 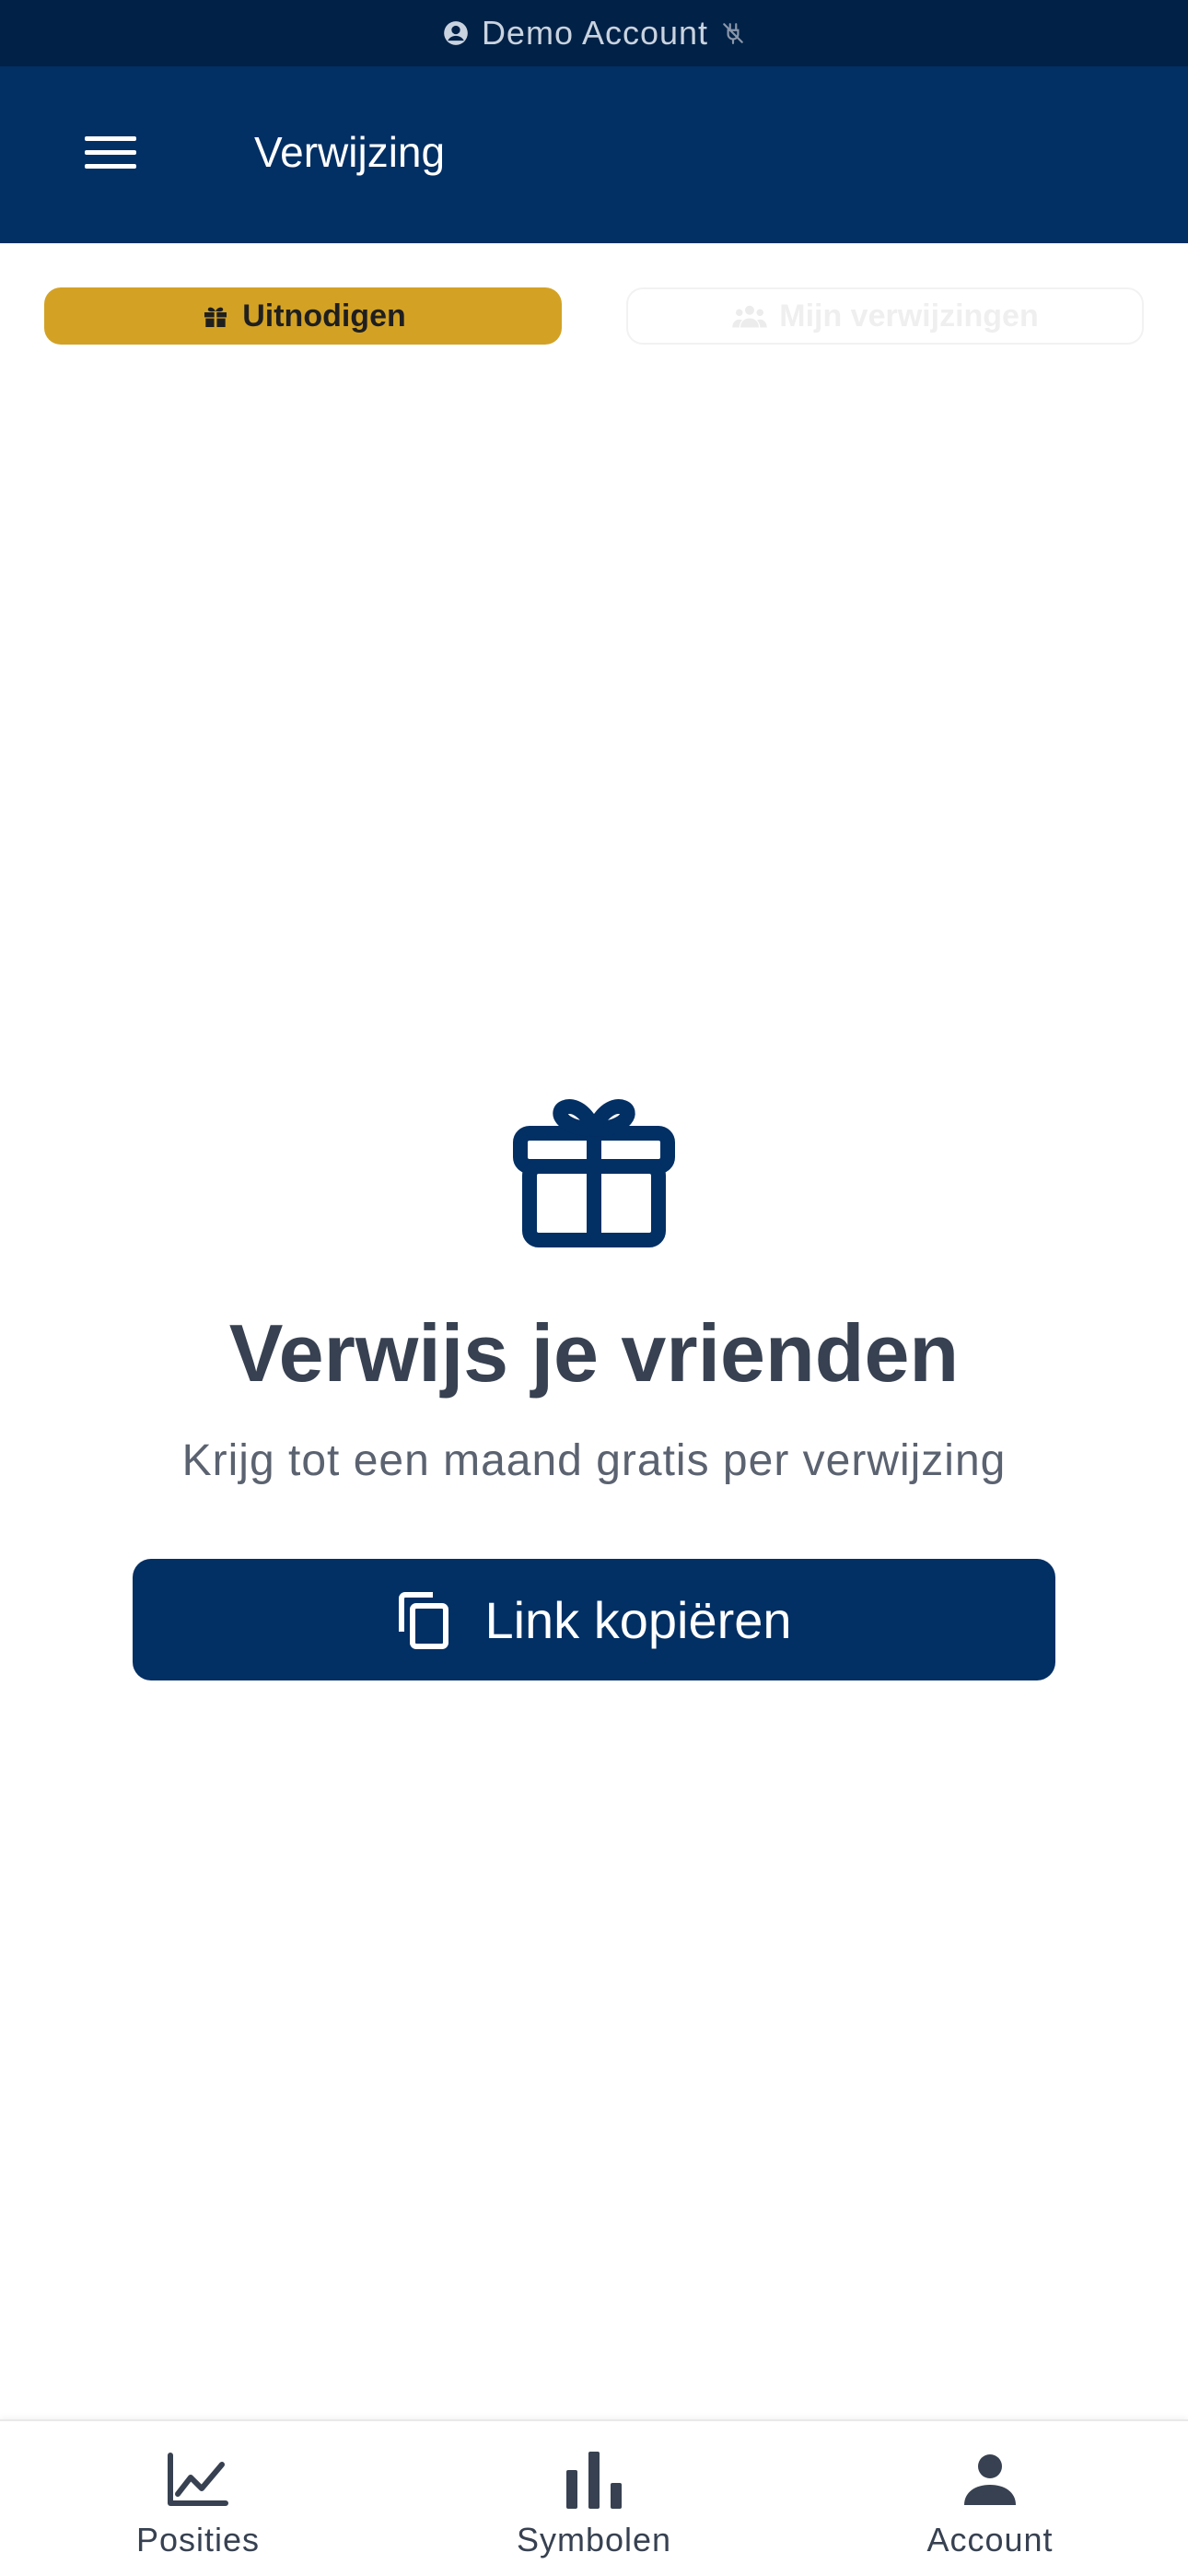 I want to click on copy-link-label: Link kopiëren, so click(x=638, y=1619).